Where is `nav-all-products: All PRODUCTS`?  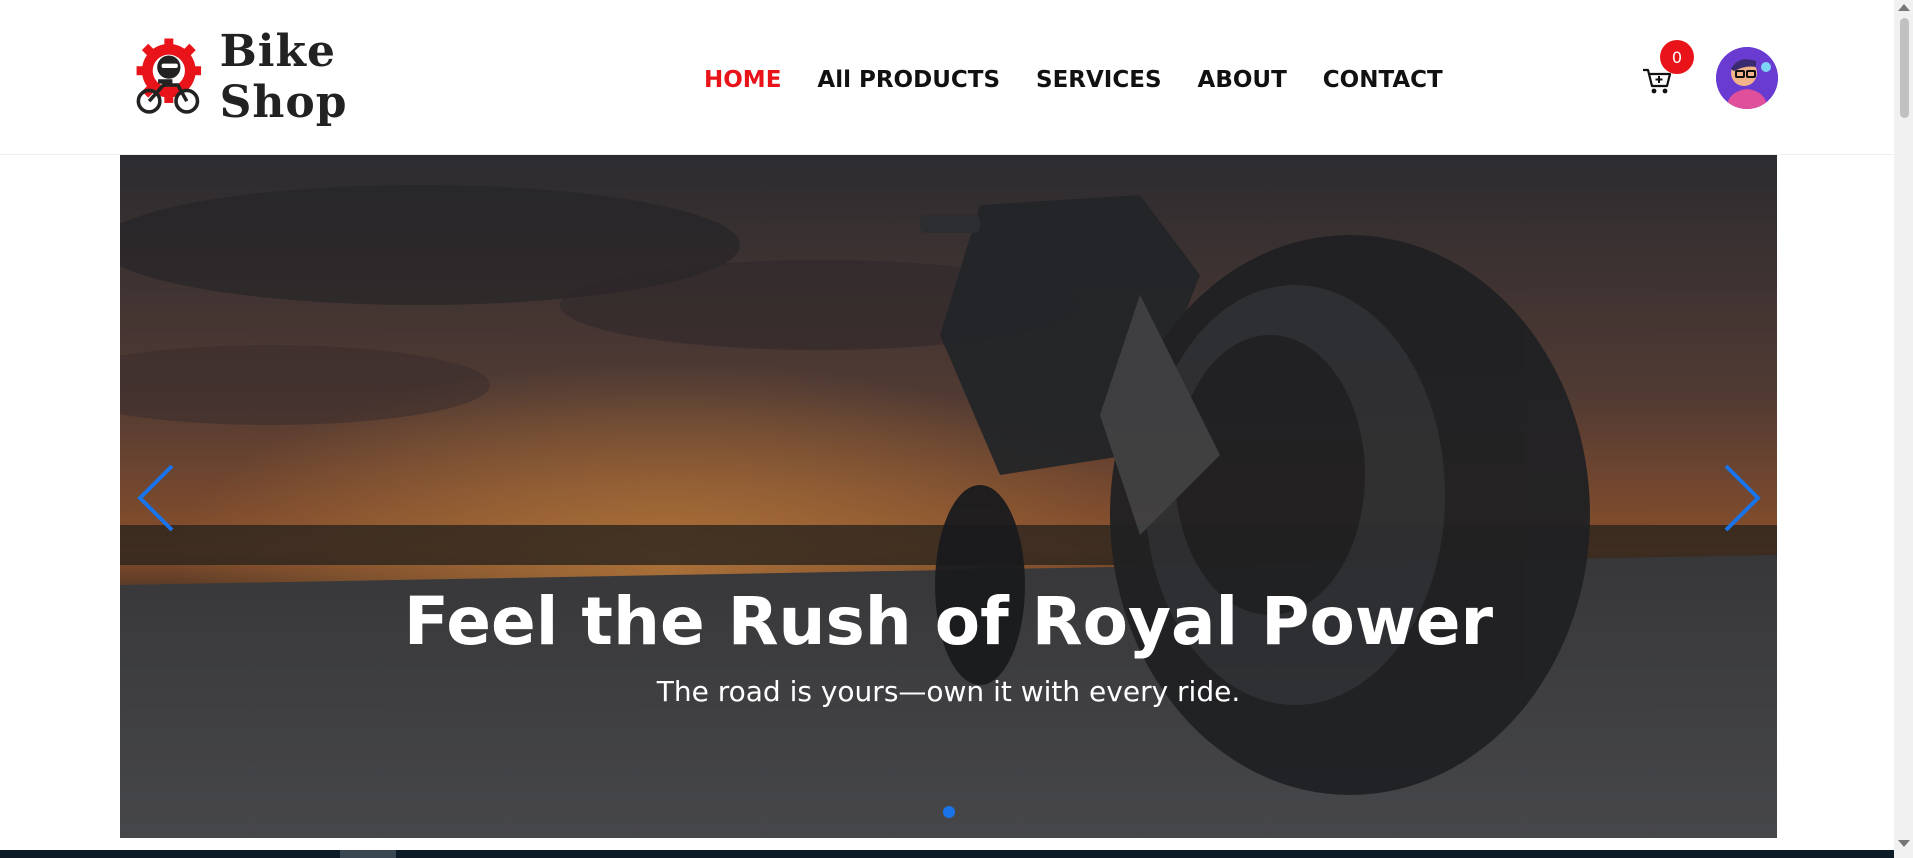 nav-all-products: All PRODUCTS is located at coordinates (908, 80).